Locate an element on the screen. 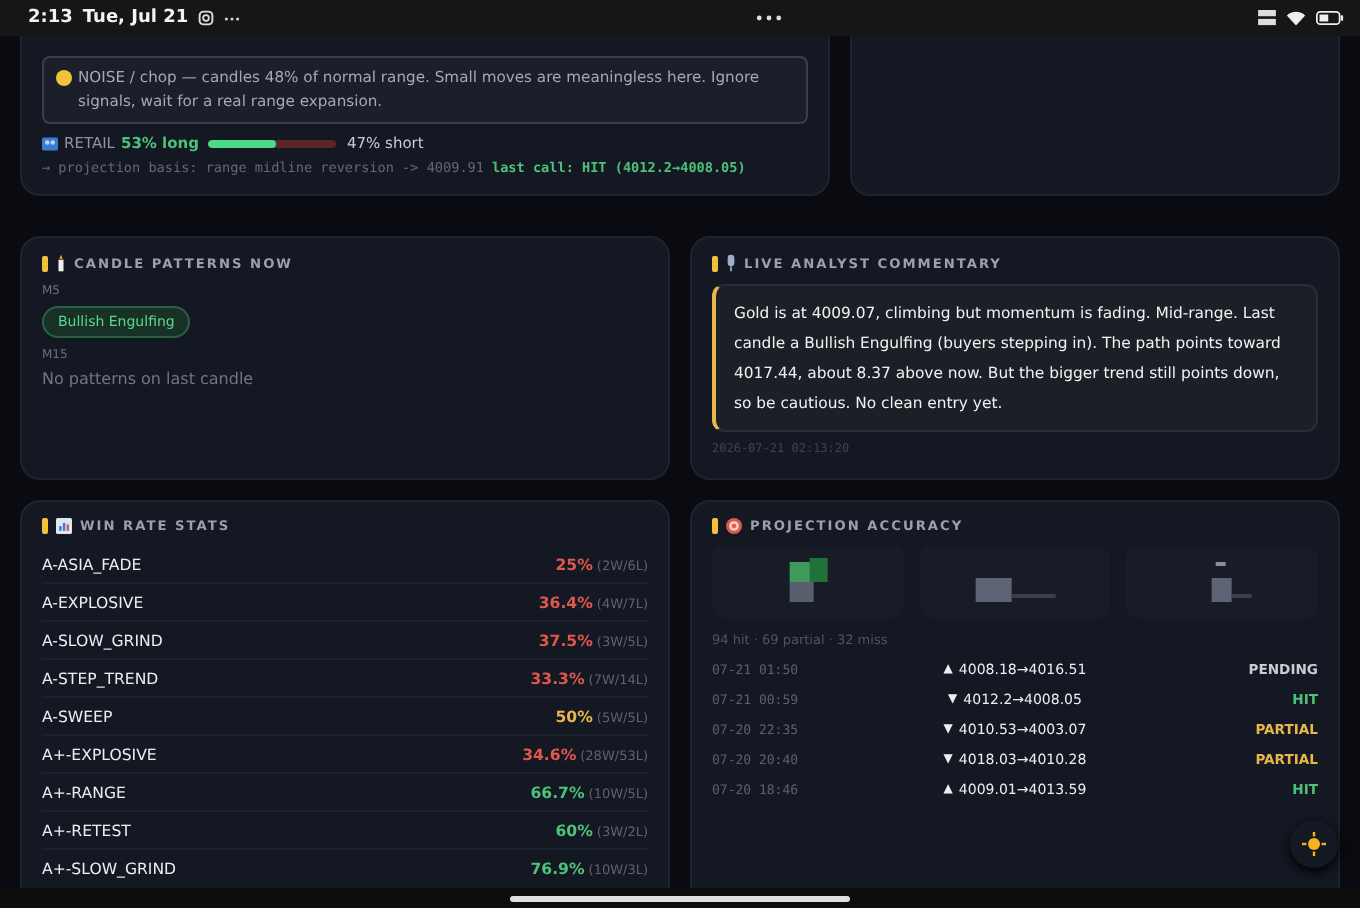 The image size is (1360, 908). wifi-icon is located at coordinates (1296, 18).